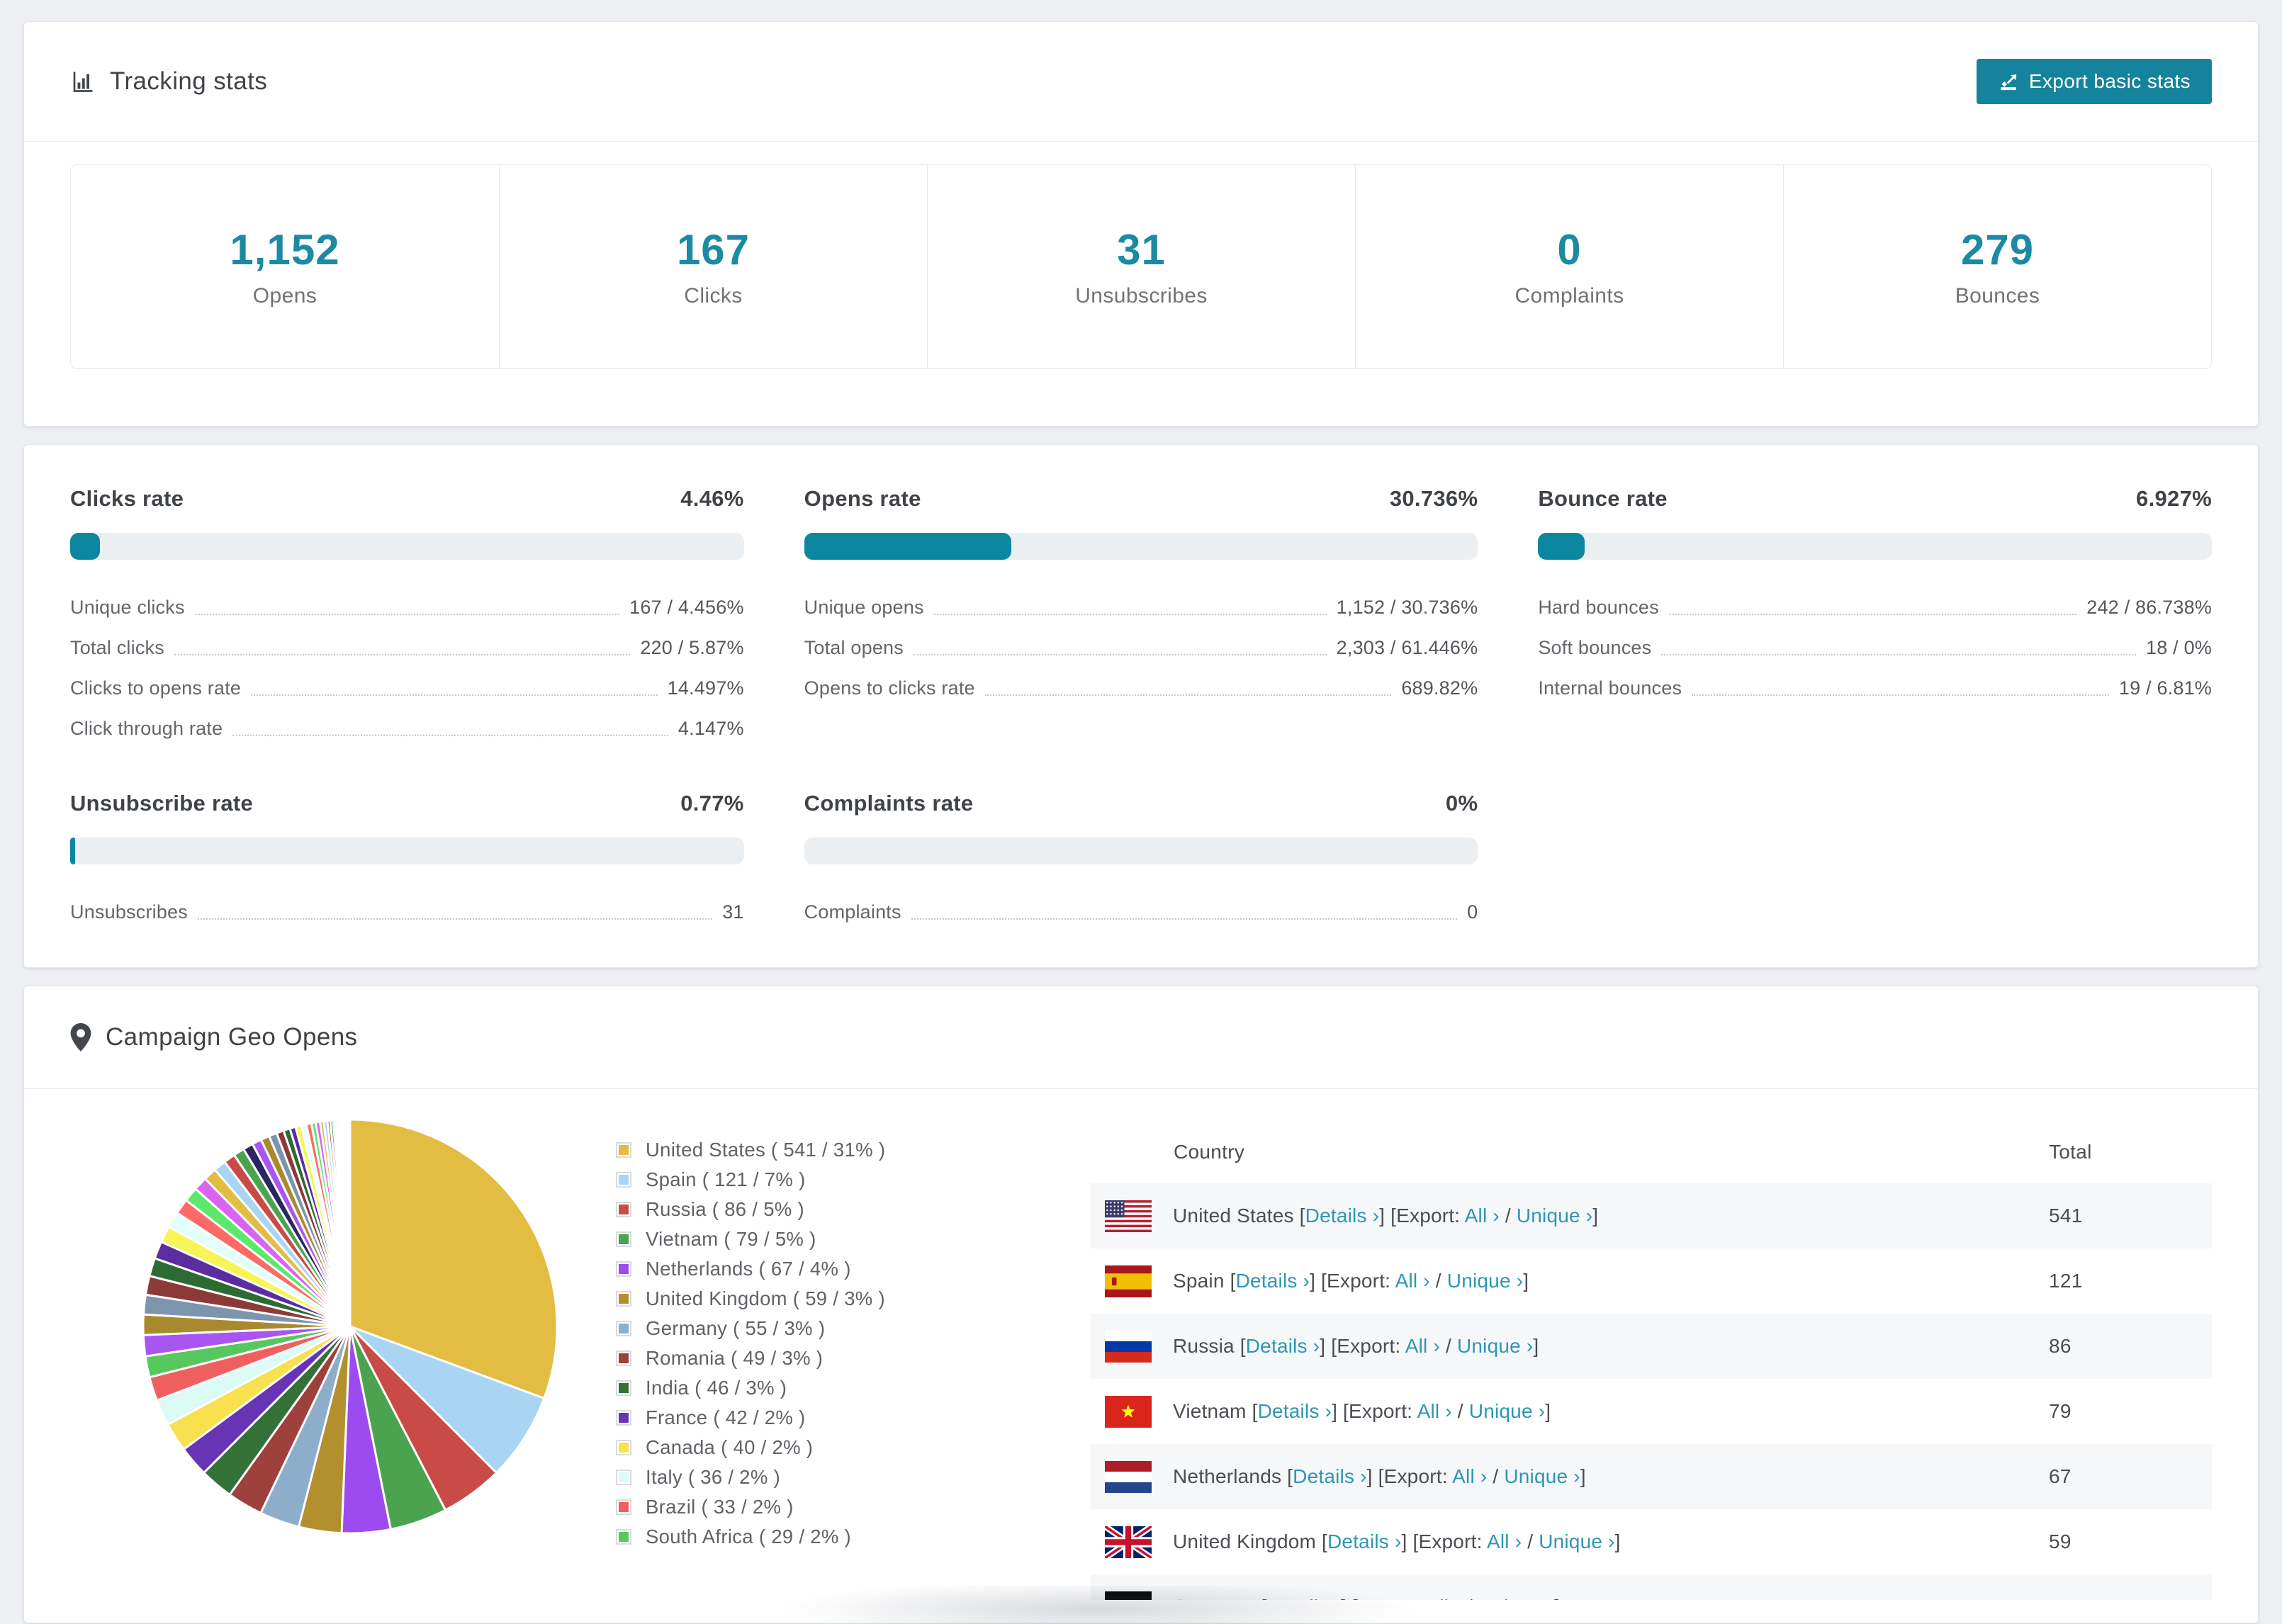  What do you see at coordinates (714, 1477) in the screenshot?
I see `legend-label: Italy ( 36 / 2% )` at bounding box center [714, 1477].